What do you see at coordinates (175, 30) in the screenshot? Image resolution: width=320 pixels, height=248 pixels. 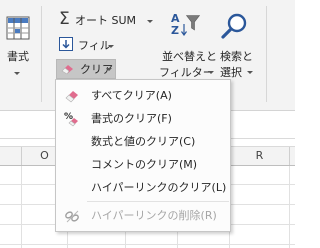 I see `sort-za-icon: Z` at bounding box center [175, 30].